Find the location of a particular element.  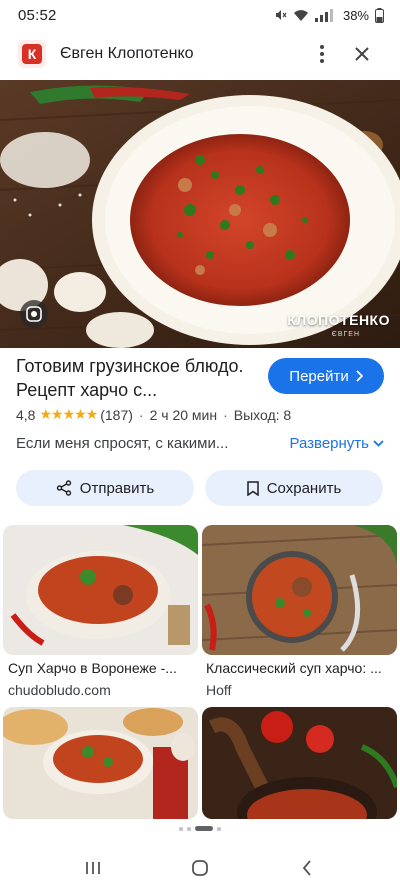

visit-button: Перейти is located at coordinates (326, 376).